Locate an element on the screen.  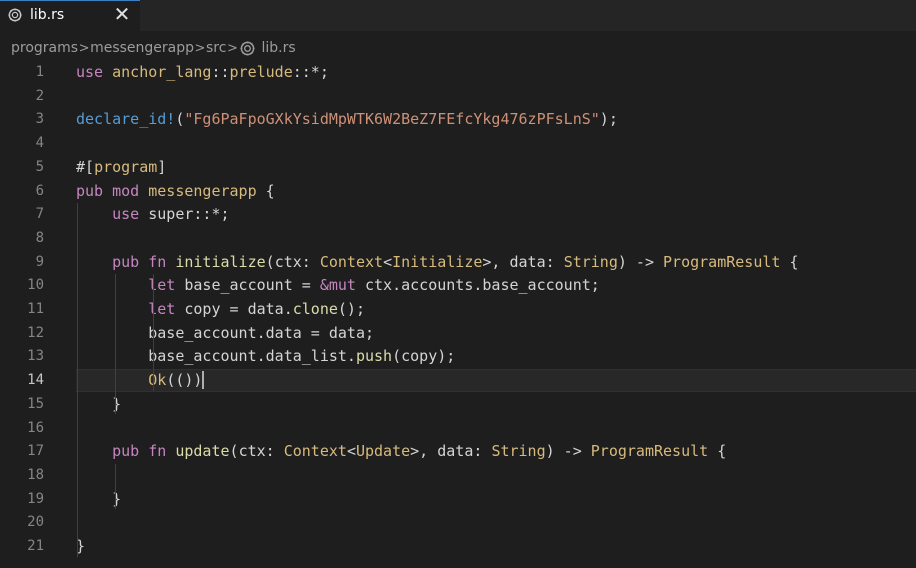
code-line: 2 is located at coordinates (458, 97).